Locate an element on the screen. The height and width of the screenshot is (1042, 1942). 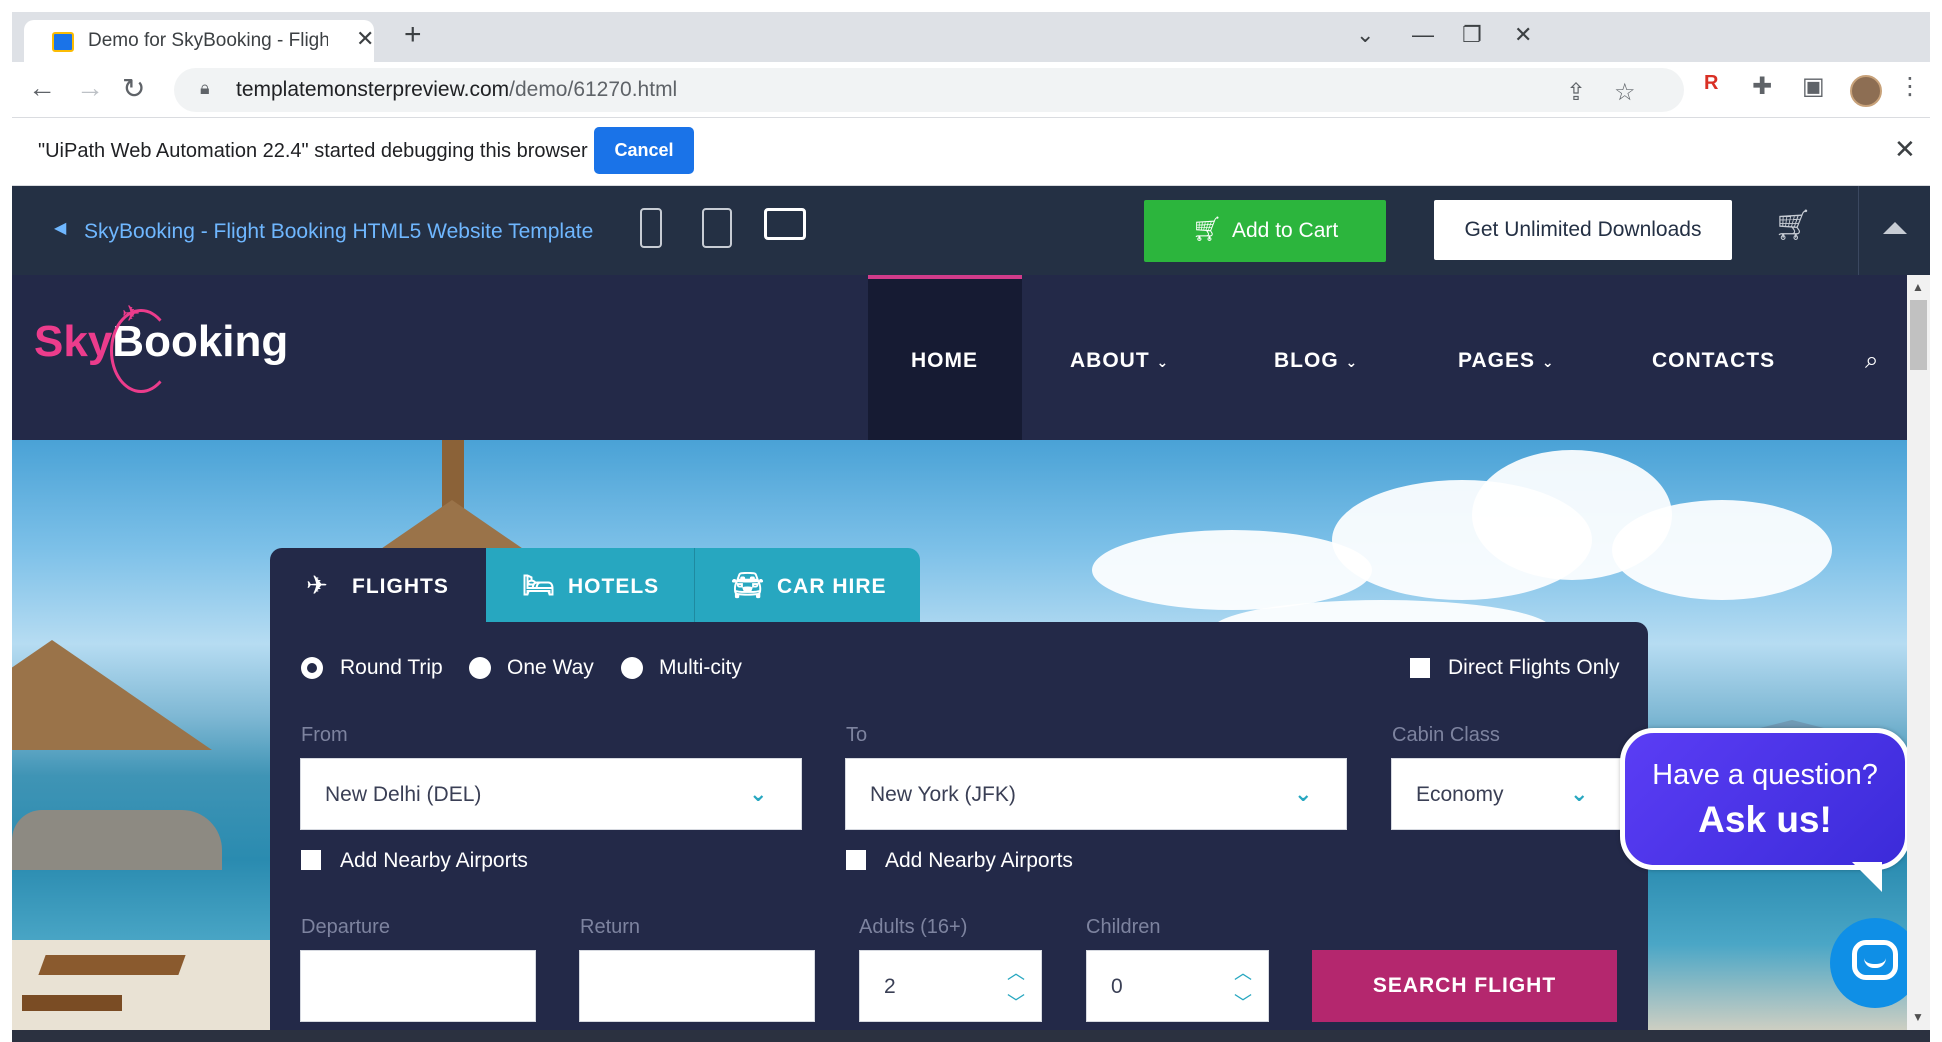
puzzle-extensions-icon: ✚ is located at coordinates (1762, 86).